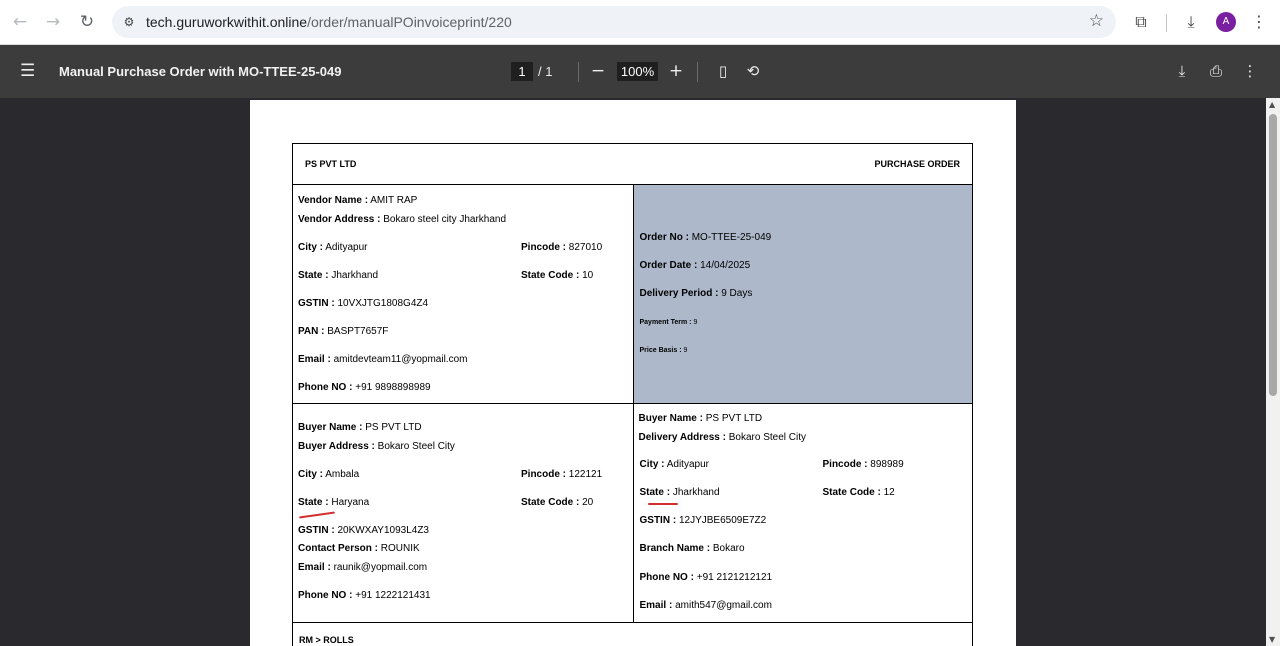 The width and height of the screenshot is (1280, 646). What do you see at coordinates (333, 247) in the screenshot?
I see `vendor-city: City : Adityapur` at bounding box center [333, 247].